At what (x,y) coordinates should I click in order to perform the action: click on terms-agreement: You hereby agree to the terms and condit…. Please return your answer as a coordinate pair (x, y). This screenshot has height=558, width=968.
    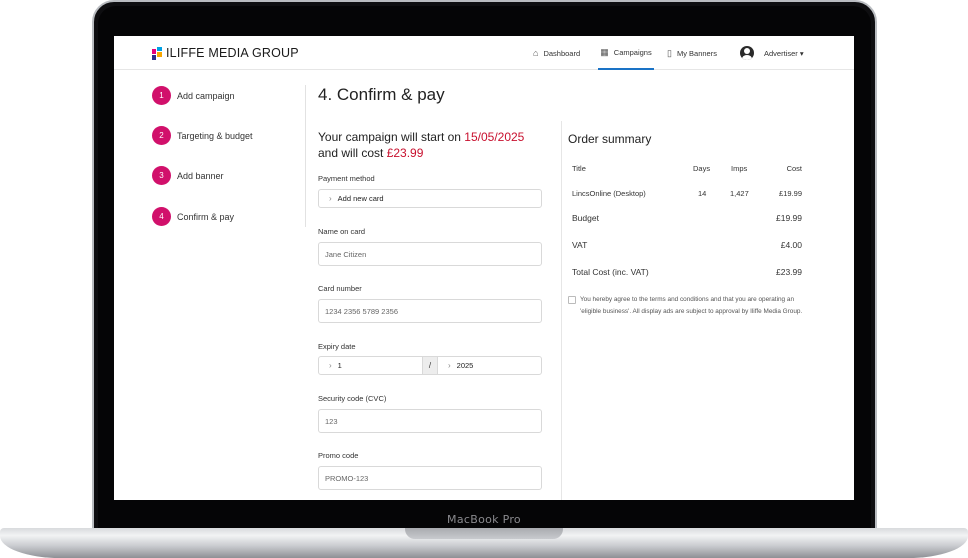
    Looking at the image, I should click on (688, 305).